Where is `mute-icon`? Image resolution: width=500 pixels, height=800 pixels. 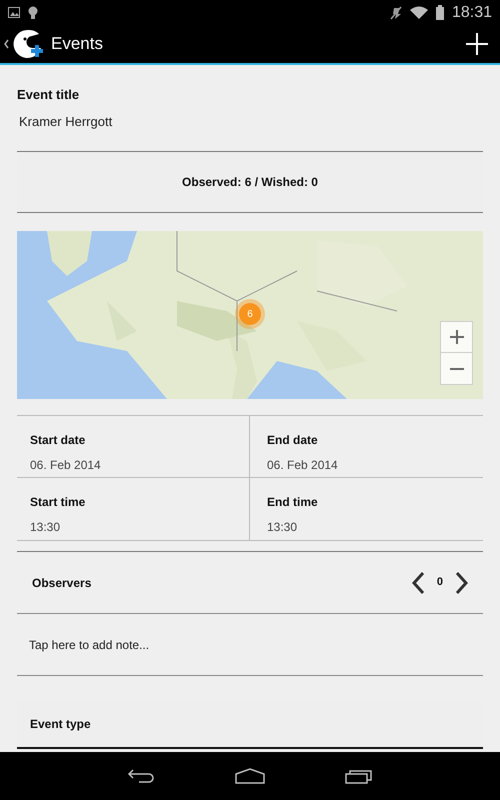 mute-icon is located at coordinates (396, 13).